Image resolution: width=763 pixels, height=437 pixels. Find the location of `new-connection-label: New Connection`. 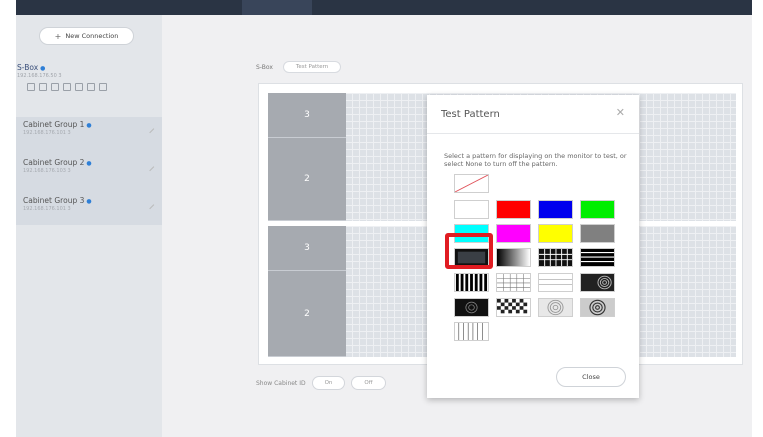

new-connection-label: New Connection is located at coordinates (92, 36).